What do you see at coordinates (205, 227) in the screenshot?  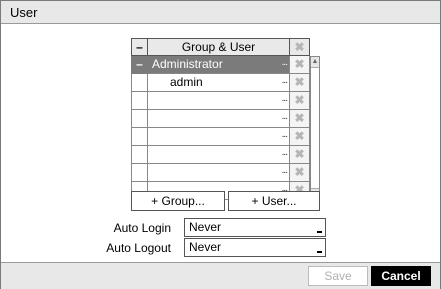 I see `auto-login-value: Never` at bounding box center [205, 227].